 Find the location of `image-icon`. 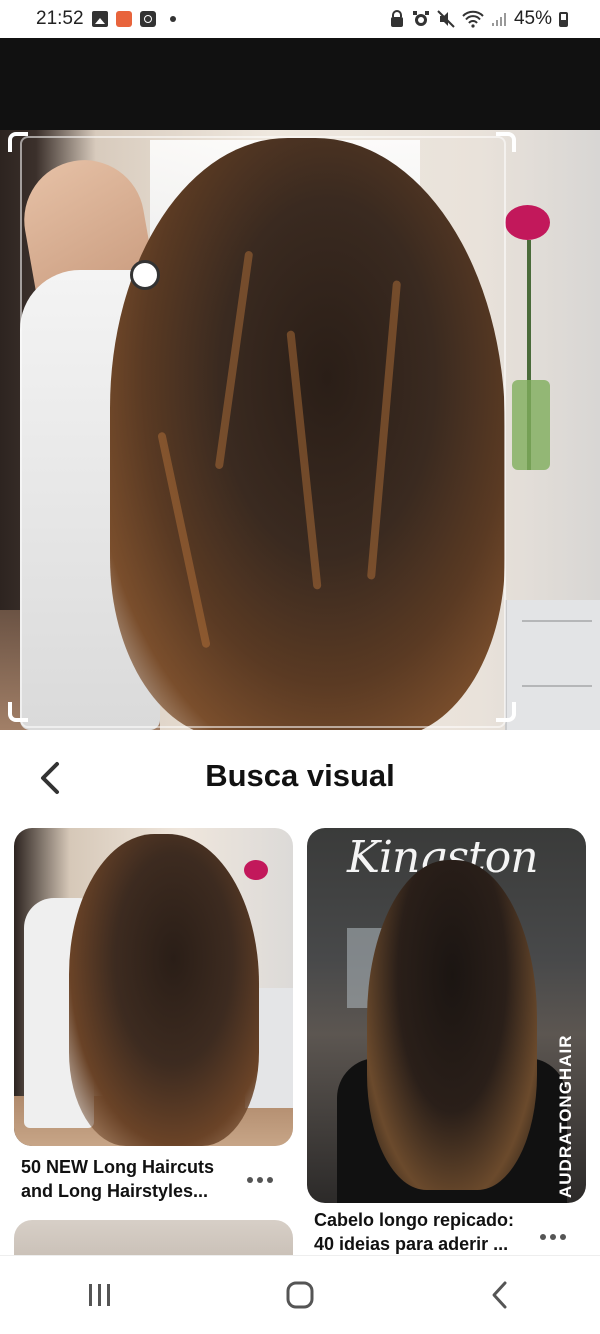

image-icon is located at coordinates (99, 19).